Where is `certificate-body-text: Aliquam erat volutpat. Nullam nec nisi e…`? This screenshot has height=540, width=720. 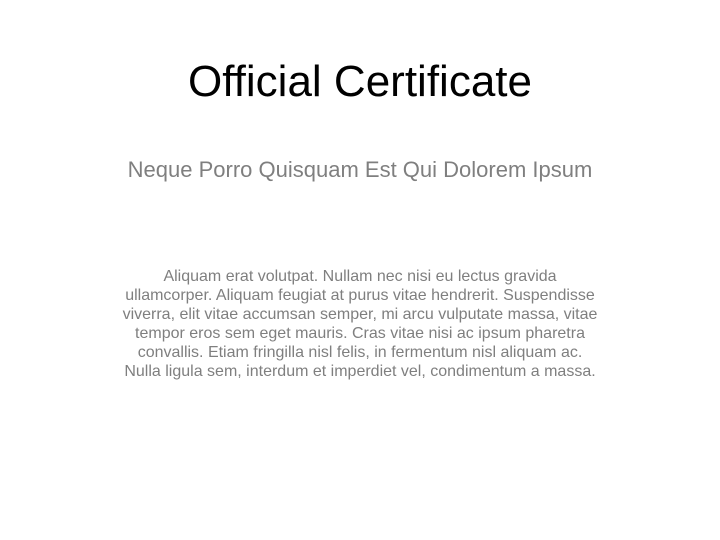
certificate-body-text: Aliquam erat volutpat. Nullam nec nisi e… is located at coordinates (360, 324).